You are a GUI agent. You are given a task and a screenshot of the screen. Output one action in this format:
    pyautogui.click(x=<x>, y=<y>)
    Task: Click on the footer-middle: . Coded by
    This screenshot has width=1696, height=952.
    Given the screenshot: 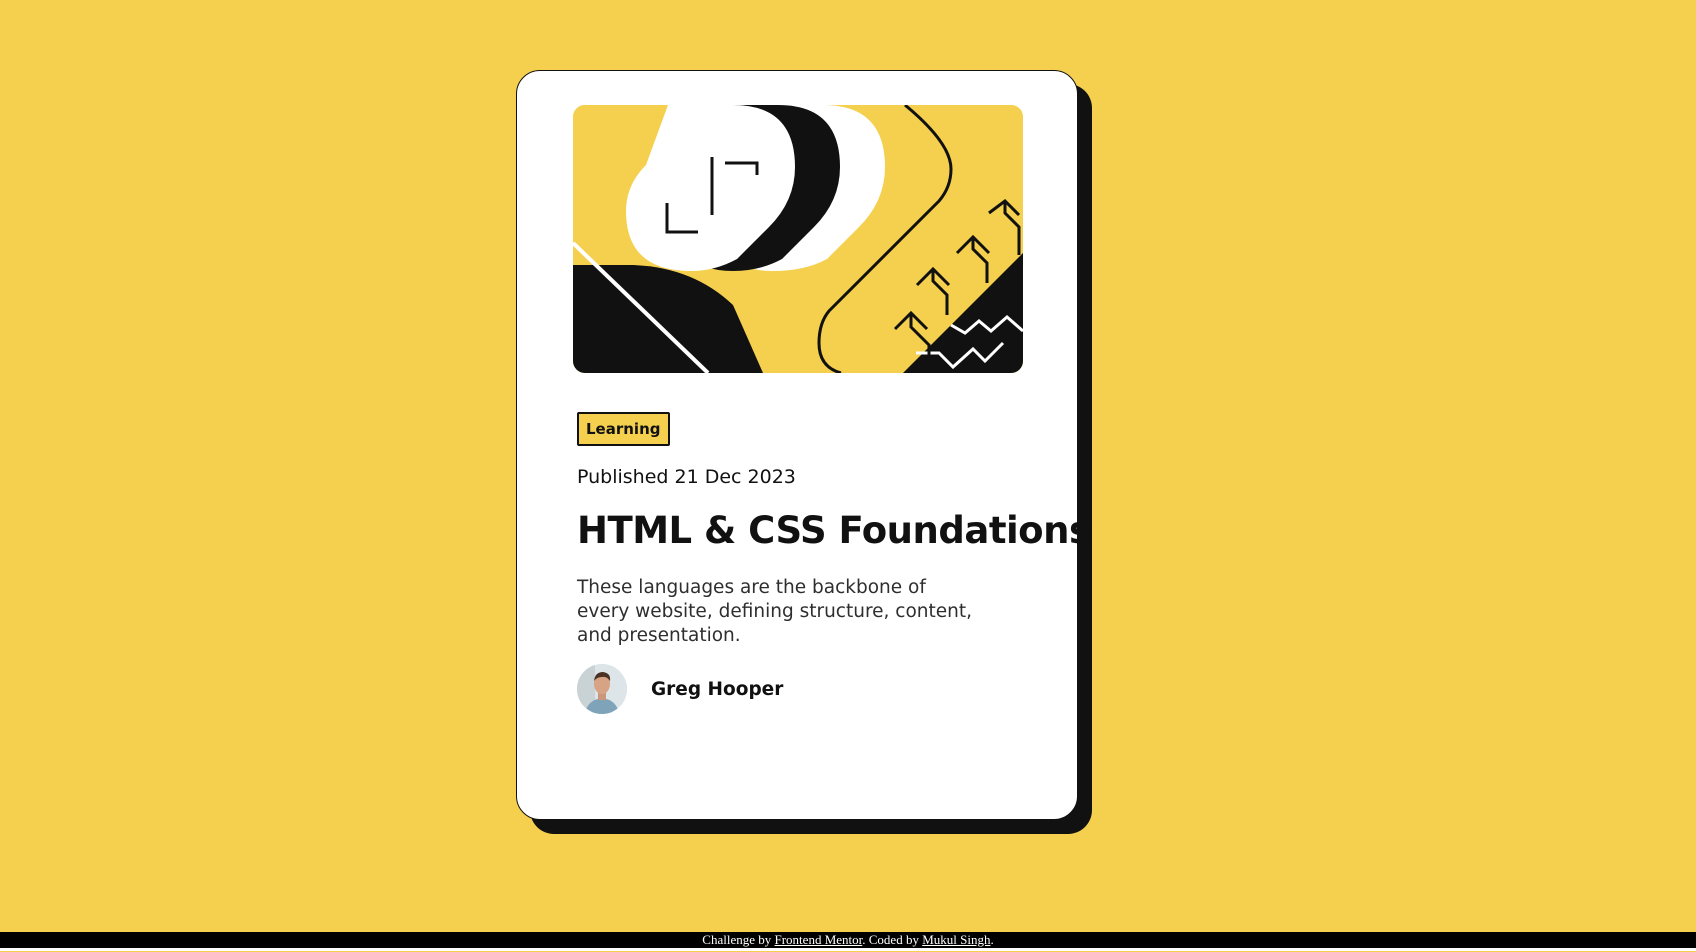 What is the action you would take?
    pyautogui.click(x=892, y=939)
    